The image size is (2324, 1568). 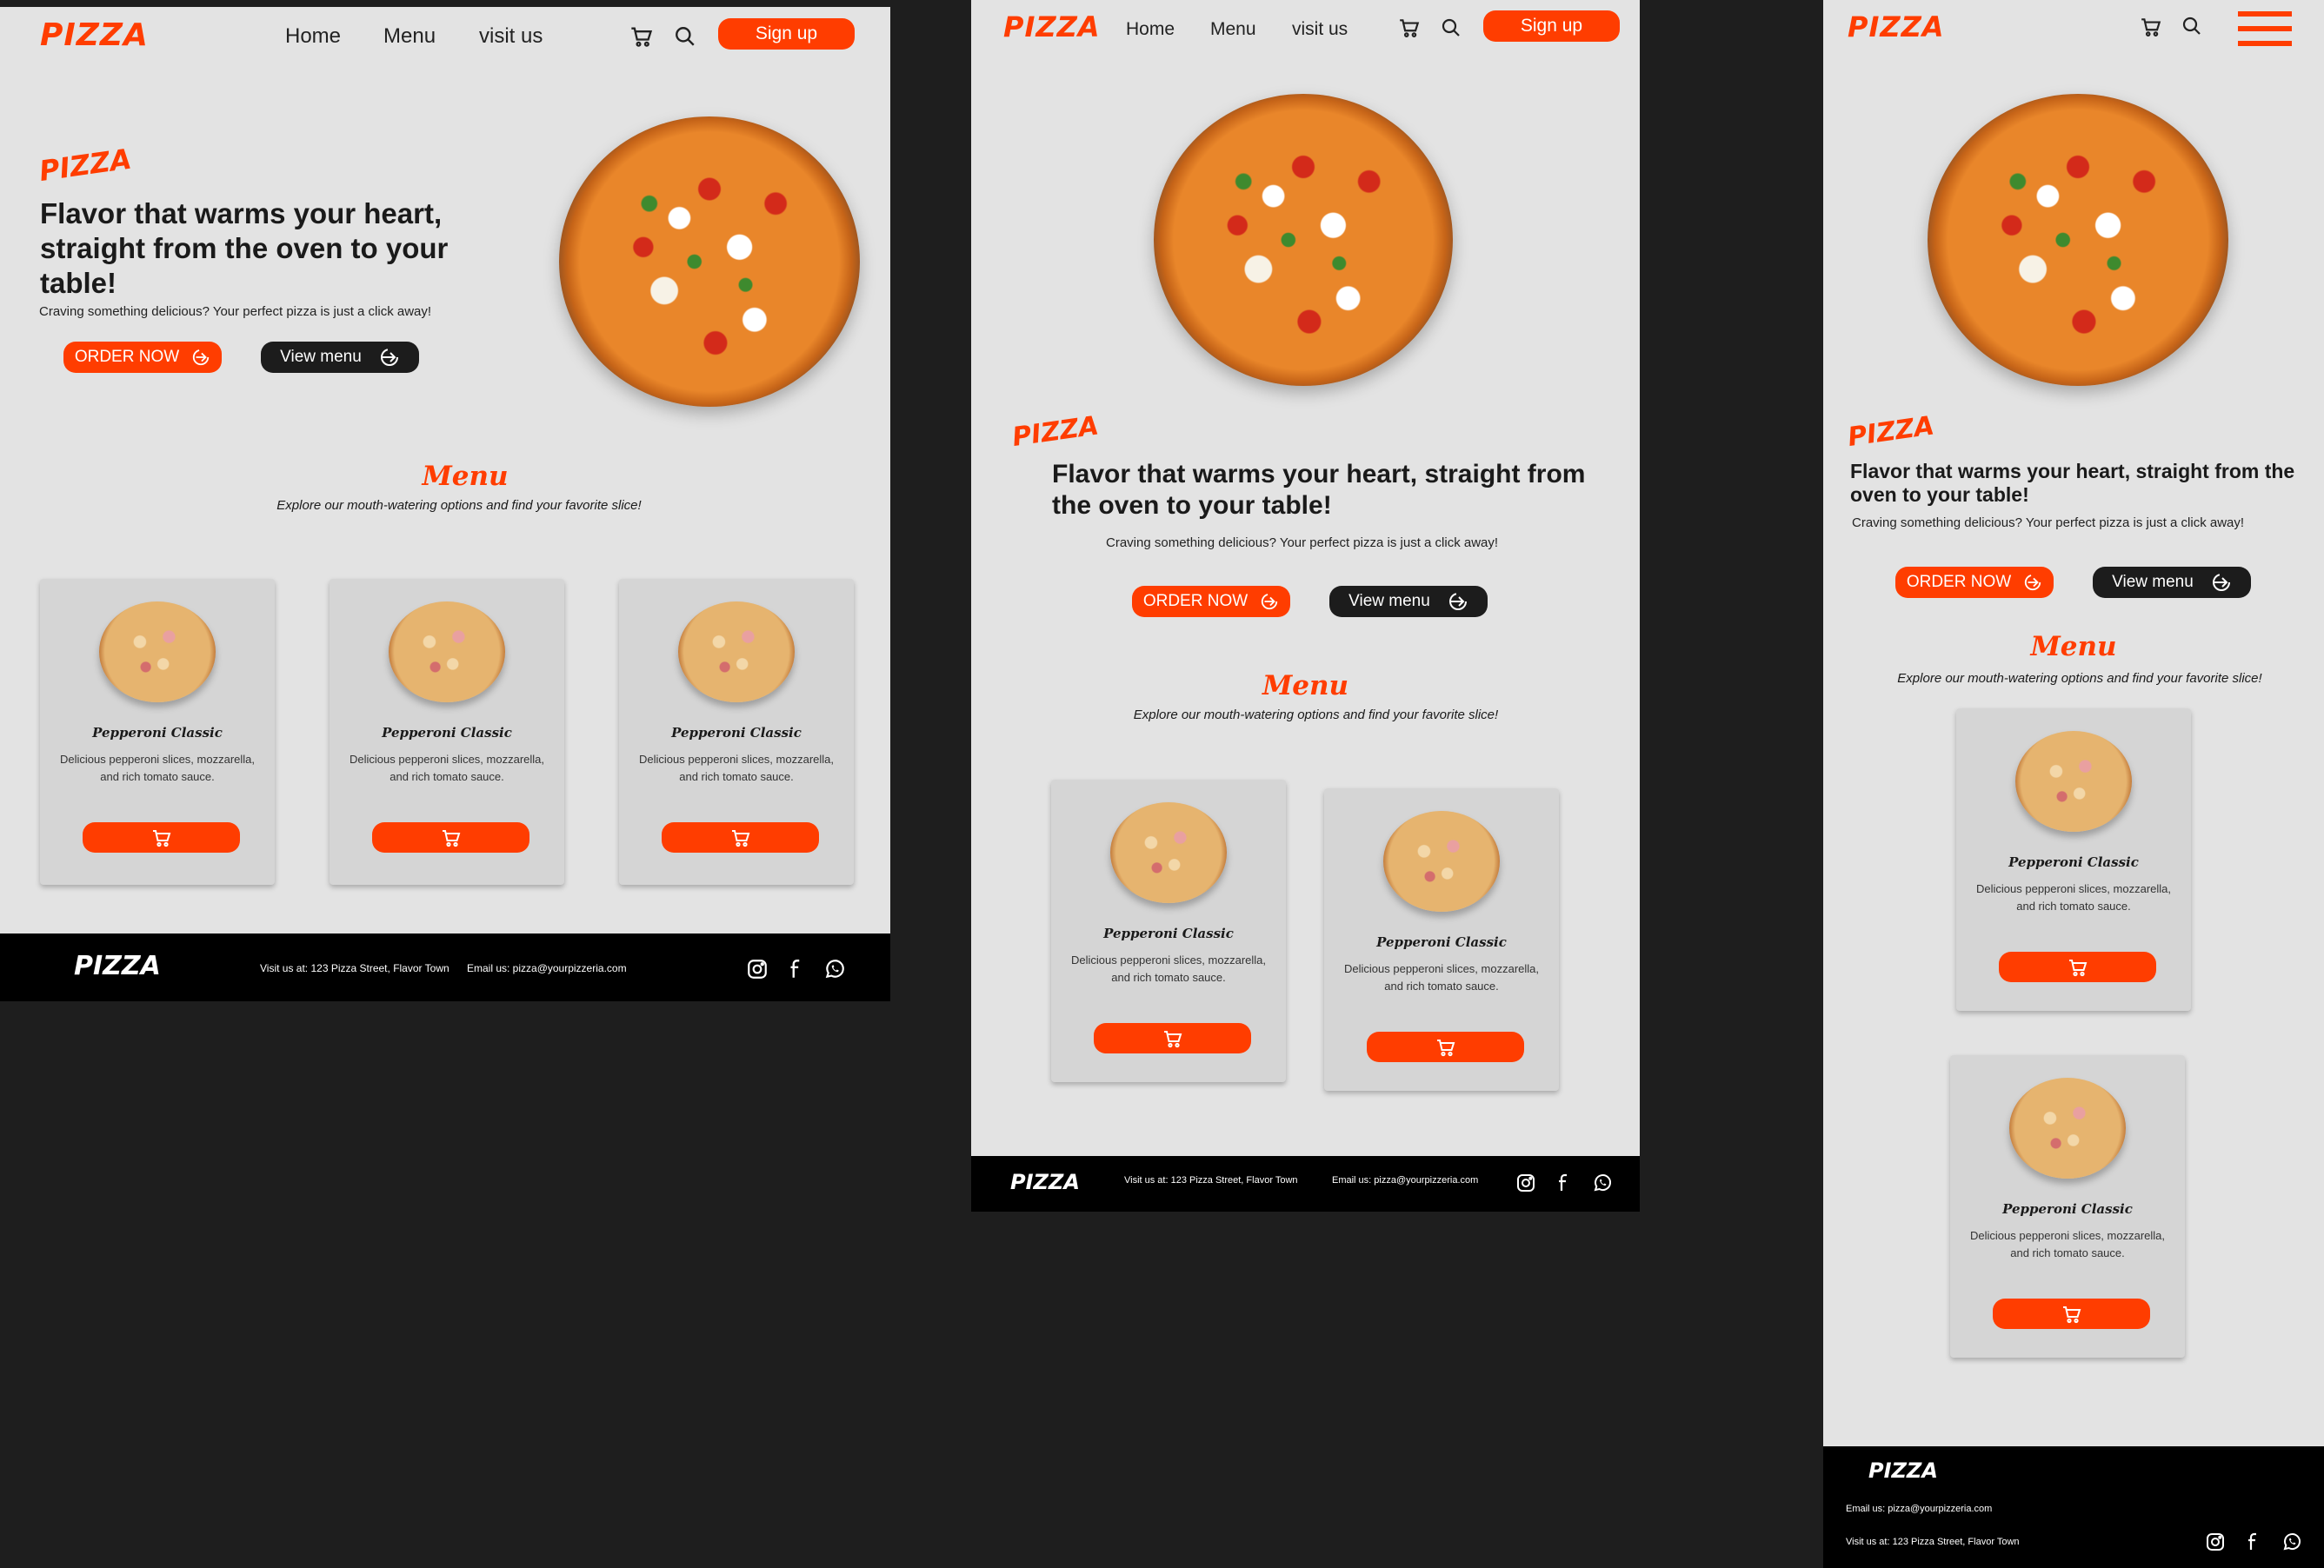 I want to click on hamburger-icon, so click(x=2265, y=29).